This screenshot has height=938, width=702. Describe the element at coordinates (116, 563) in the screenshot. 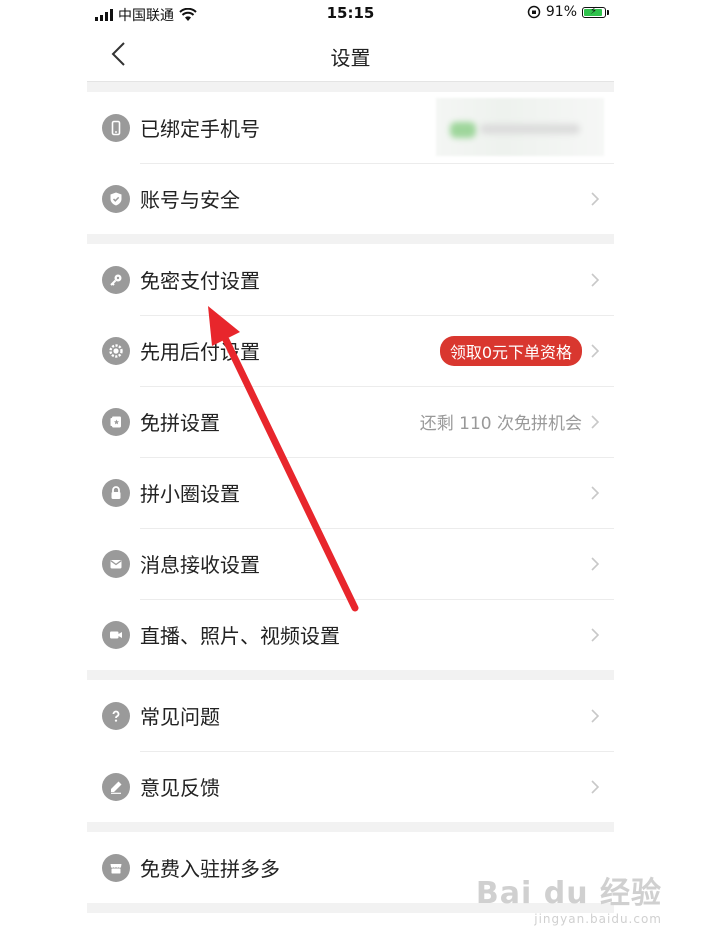

I see `mail-icon` at that location.